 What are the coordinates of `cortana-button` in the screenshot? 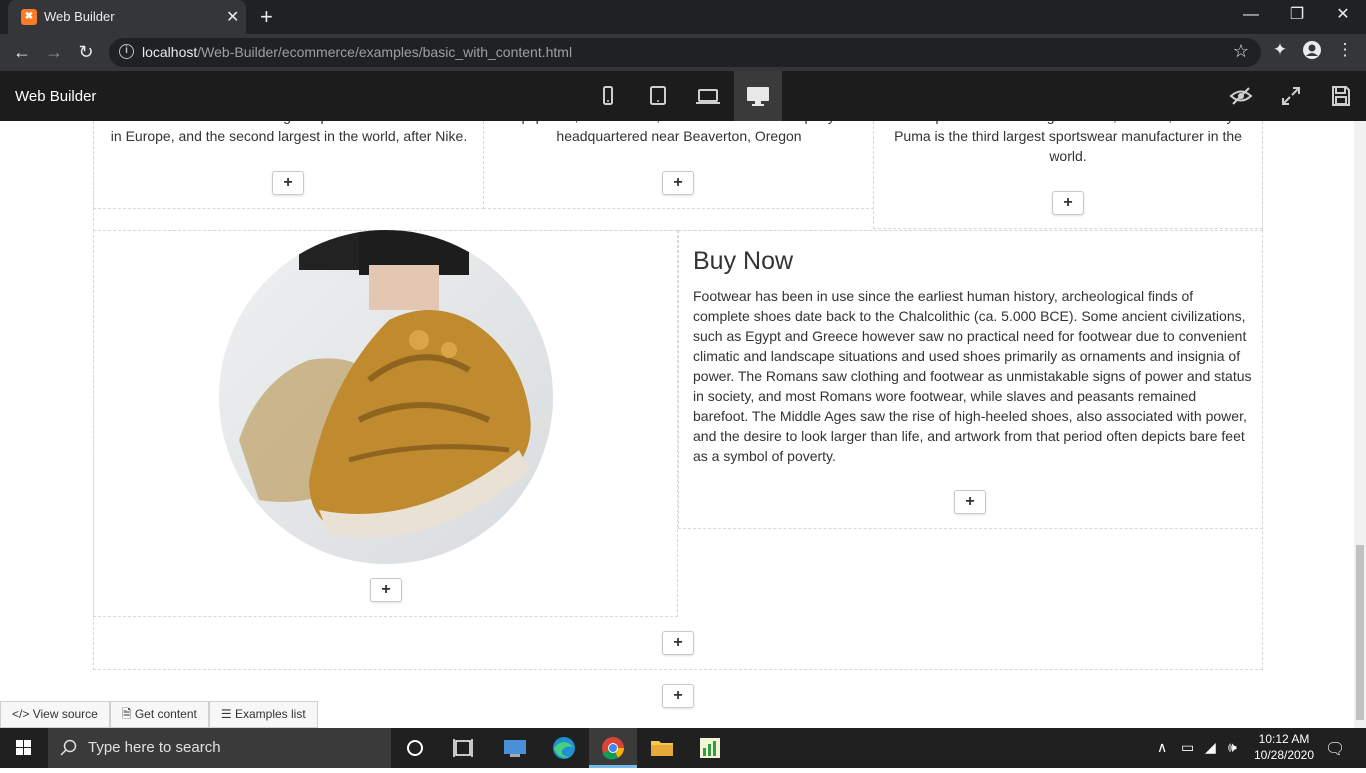 It's located at (415, 748).